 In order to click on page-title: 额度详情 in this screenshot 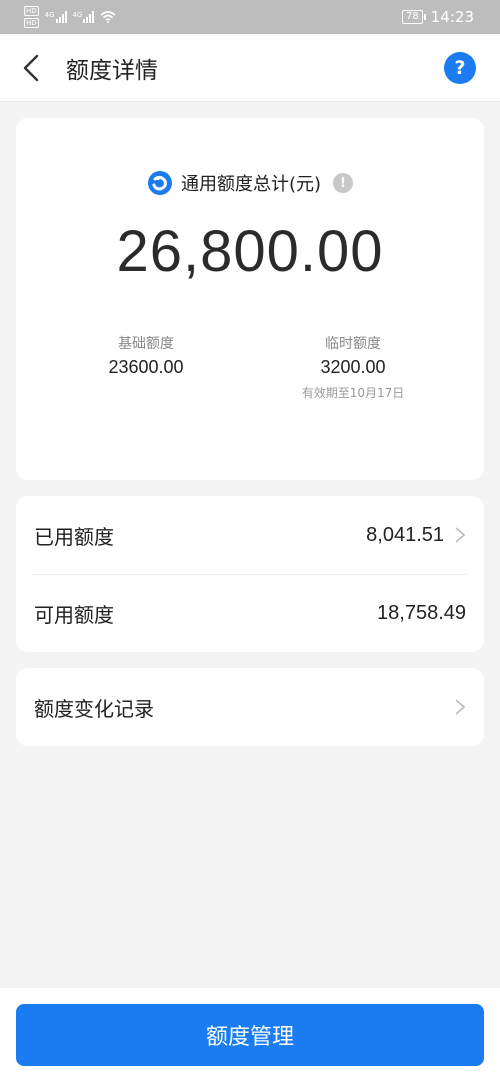, I will do `click(112, 70)`.